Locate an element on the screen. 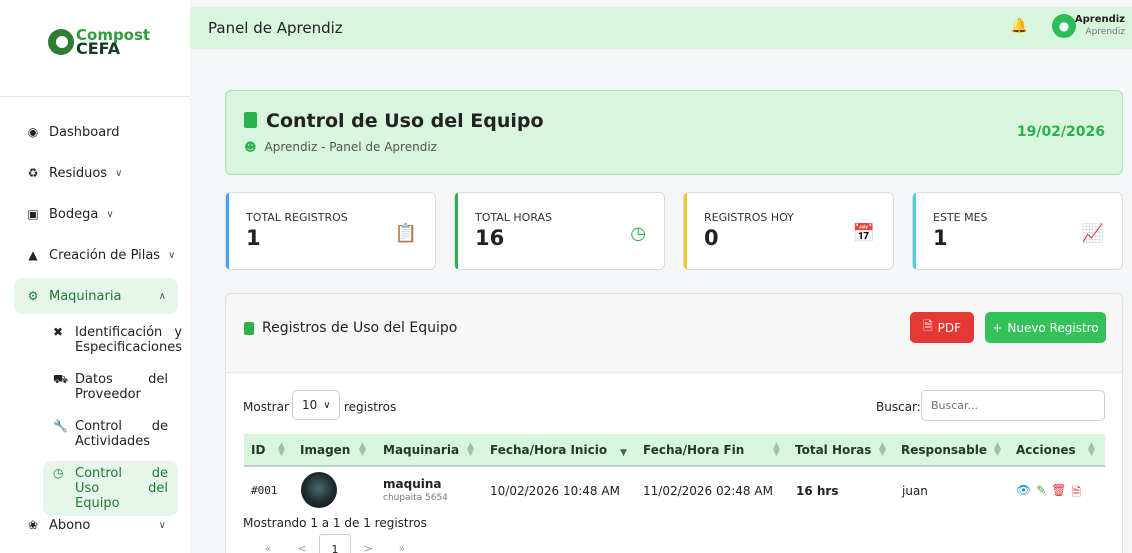 The image size is (1132, 553). user-avatar: ● is located at coordinates (1064, 26).